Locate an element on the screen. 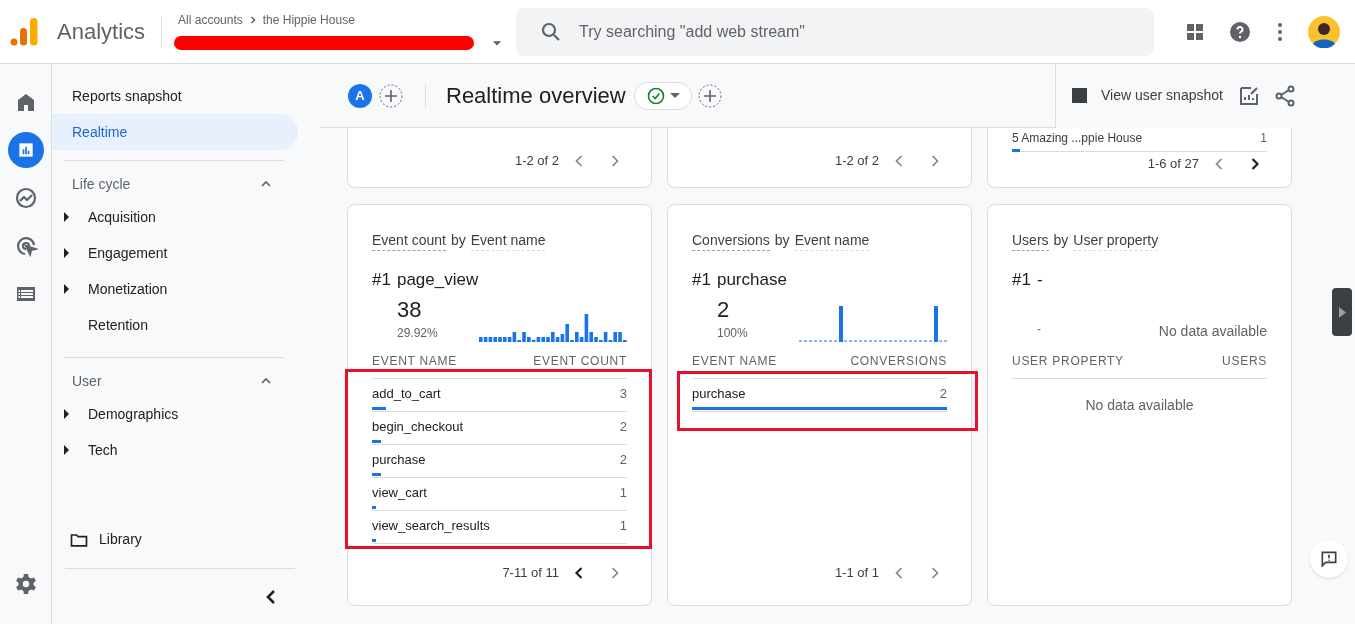 The height and width of the screenshot is (624, 1355). pagination-label: 7-11 of 11 is located at coordinates (530, 573).